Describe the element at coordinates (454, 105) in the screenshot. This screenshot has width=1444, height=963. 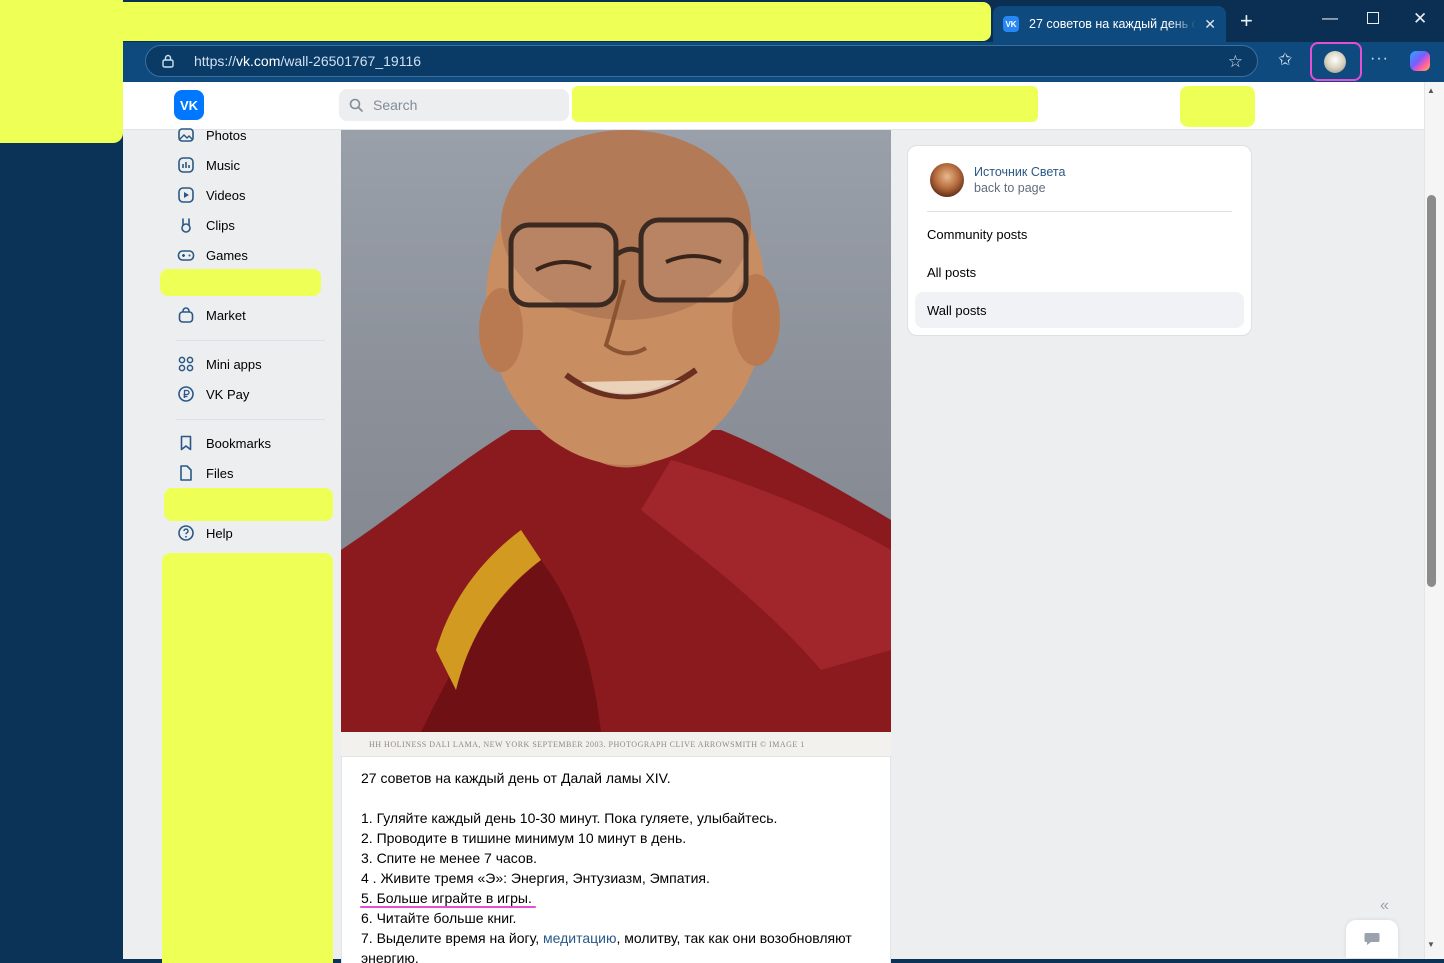
I see `search-input: Search` at that location.